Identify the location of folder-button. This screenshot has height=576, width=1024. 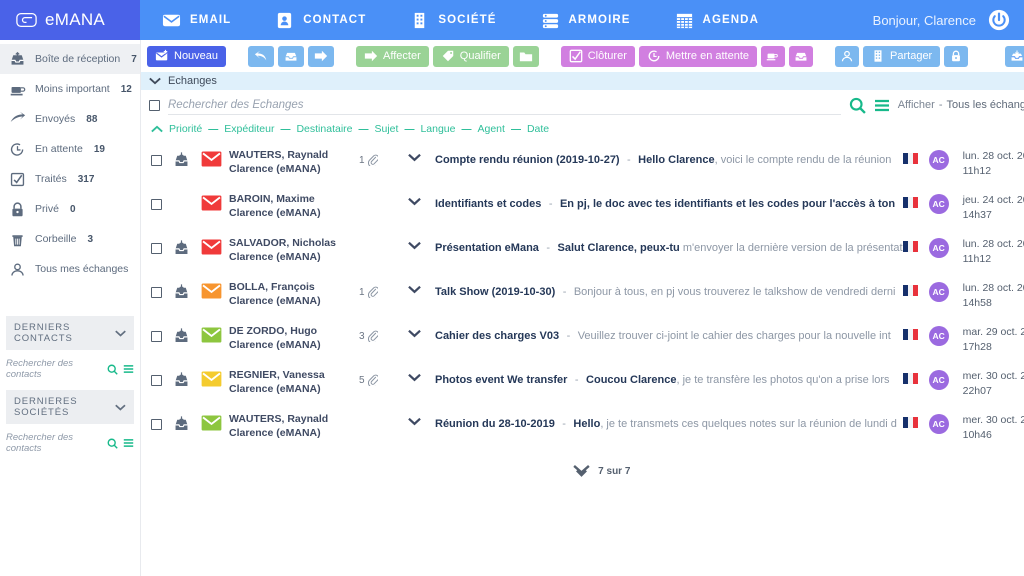
(525, 56).